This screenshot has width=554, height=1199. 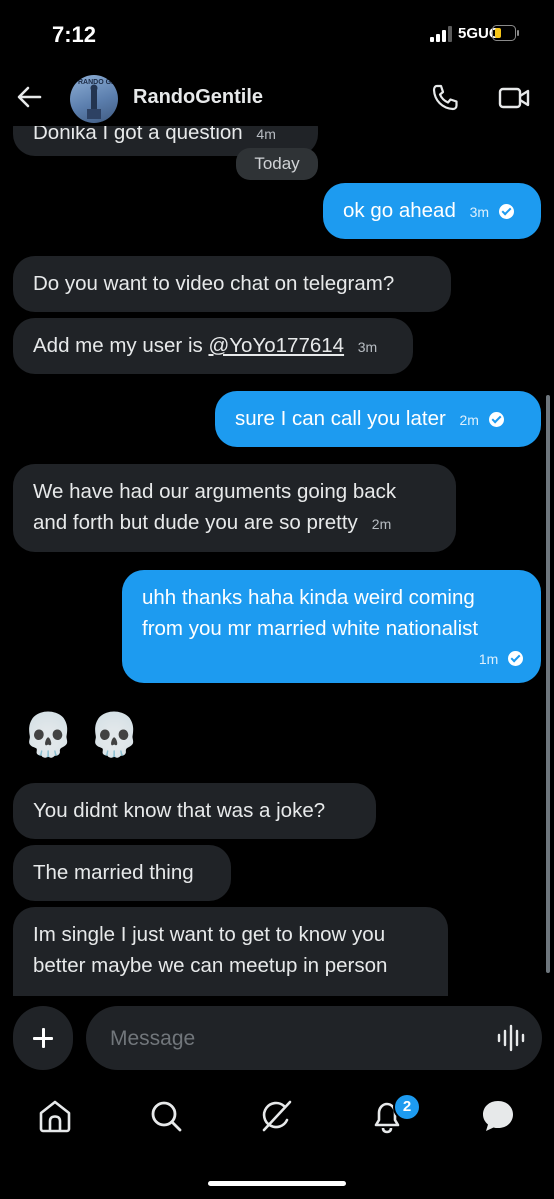 I want to click on message-text-line: We have had our arguments going back, so click(x=215, y=491).